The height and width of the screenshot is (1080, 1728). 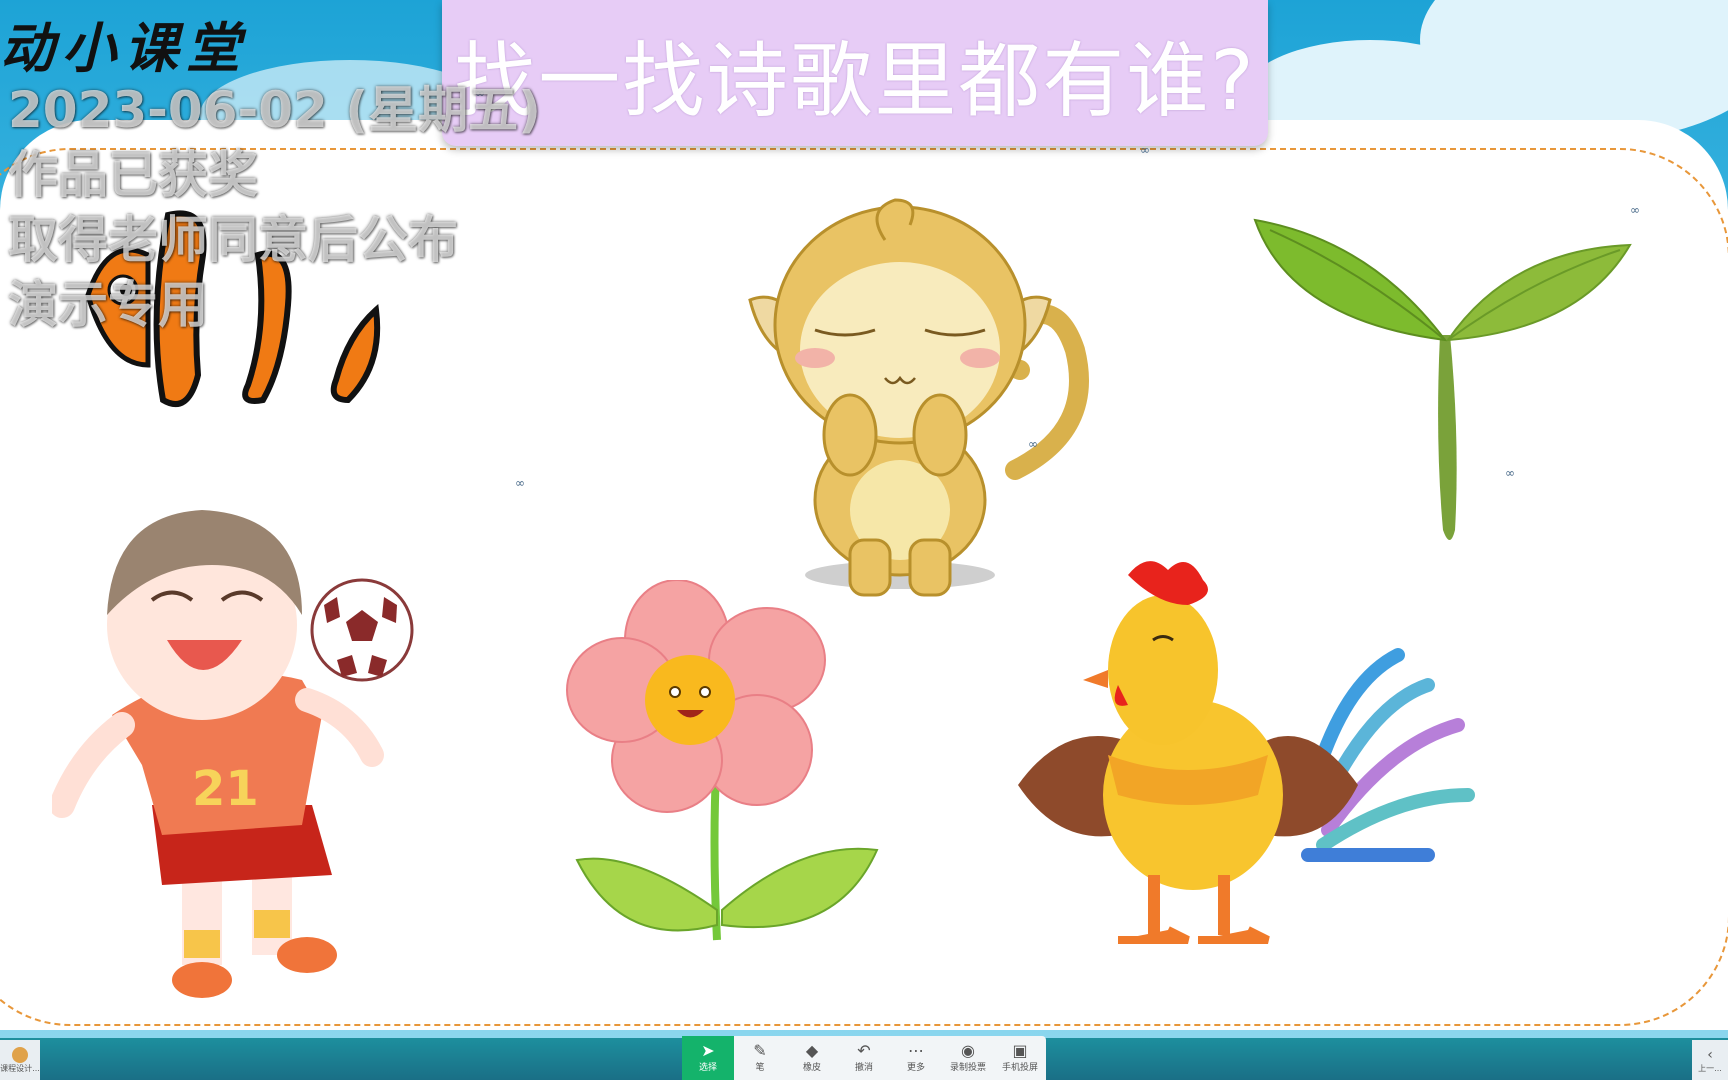 I want to click on title-banner: 找一找诗歌里都有谁?, so click(x=855, y=73).